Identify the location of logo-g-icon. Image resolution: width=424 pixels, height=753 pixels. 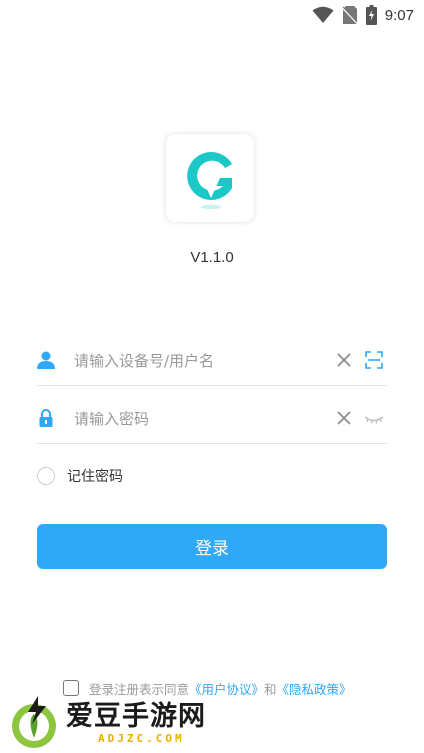
(209, 181).